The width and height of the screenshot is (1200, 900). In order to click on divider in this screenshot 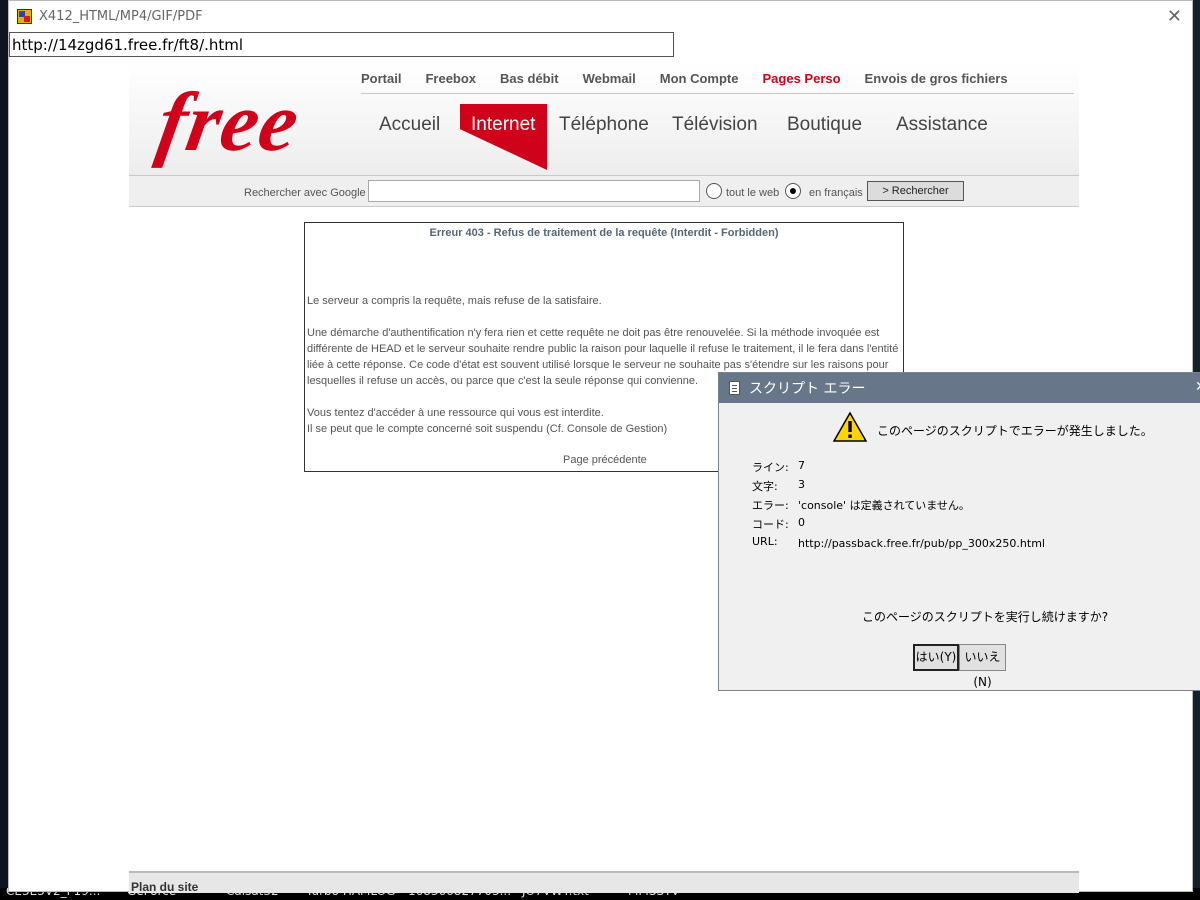, I will do `click(717, 93)`.